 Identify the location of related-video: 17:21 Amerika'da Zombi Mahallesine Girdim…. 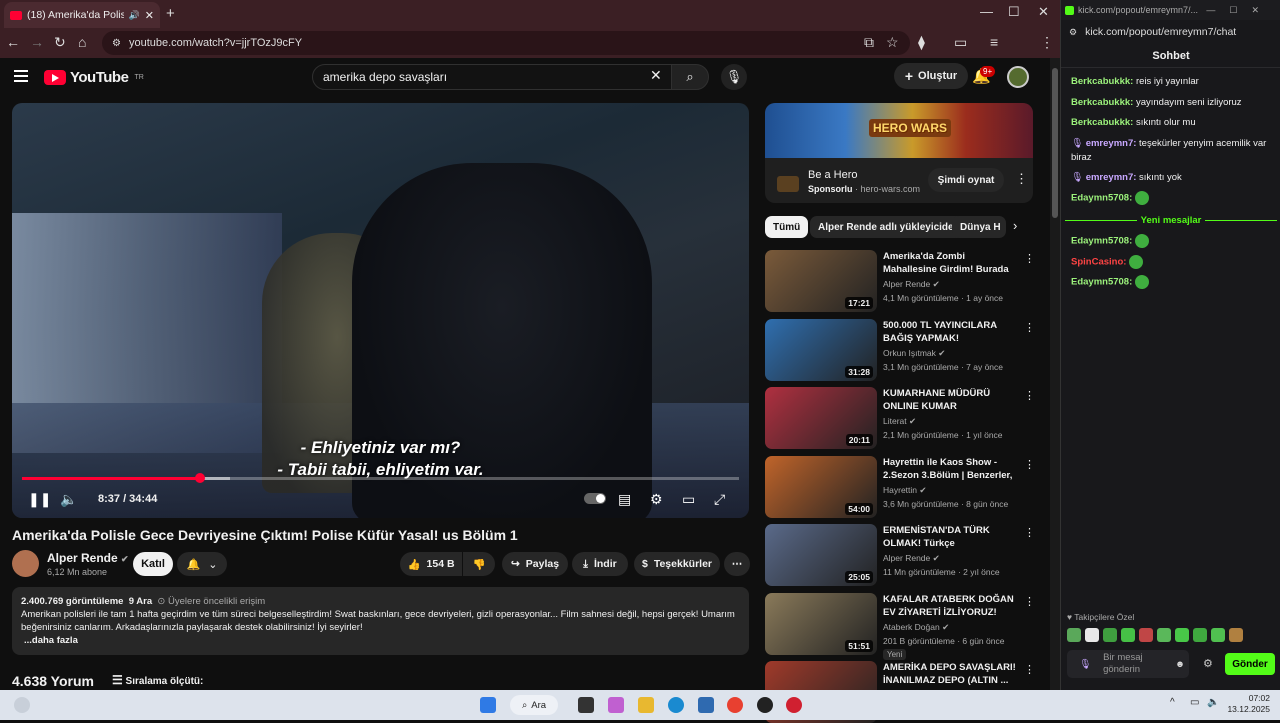
(900, 281).